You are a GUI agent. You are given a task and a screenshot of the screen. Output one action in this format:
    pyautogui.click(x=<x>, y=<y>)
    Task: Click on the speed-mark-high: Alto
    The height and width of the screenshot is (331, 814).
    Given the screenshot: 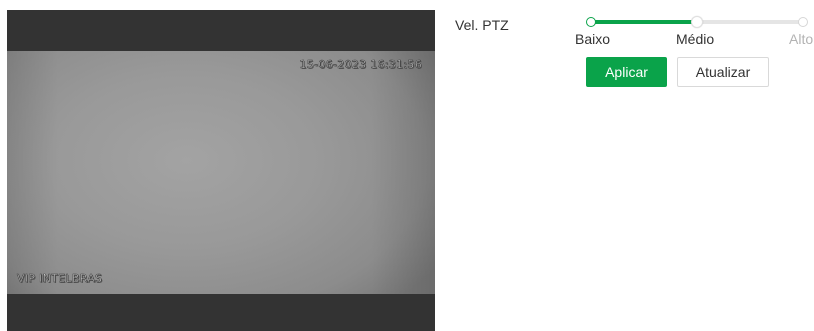 What is the action you would take?
    pyautogui.click(x=801, y=39)
    